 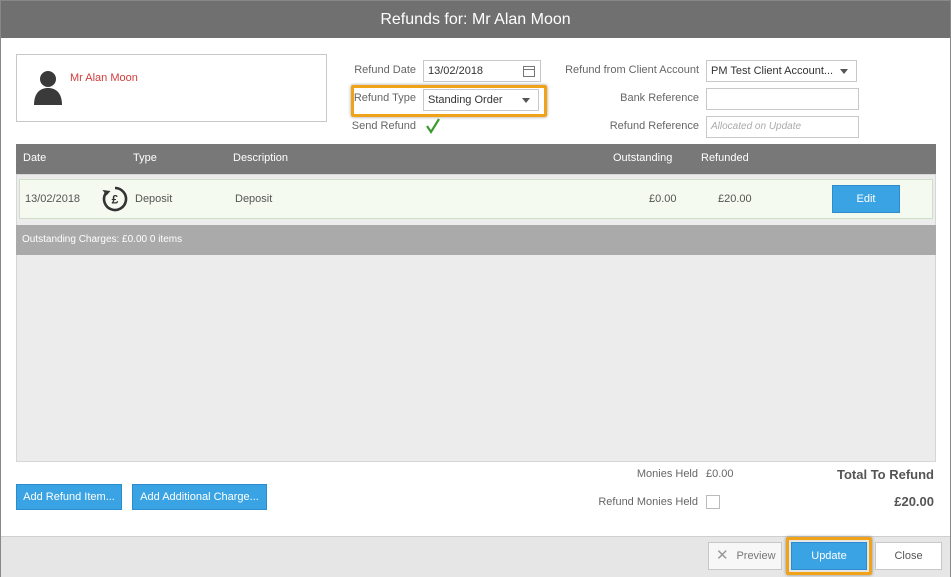 I want to click on person-avatar-icon, so click(x=48, y=88).